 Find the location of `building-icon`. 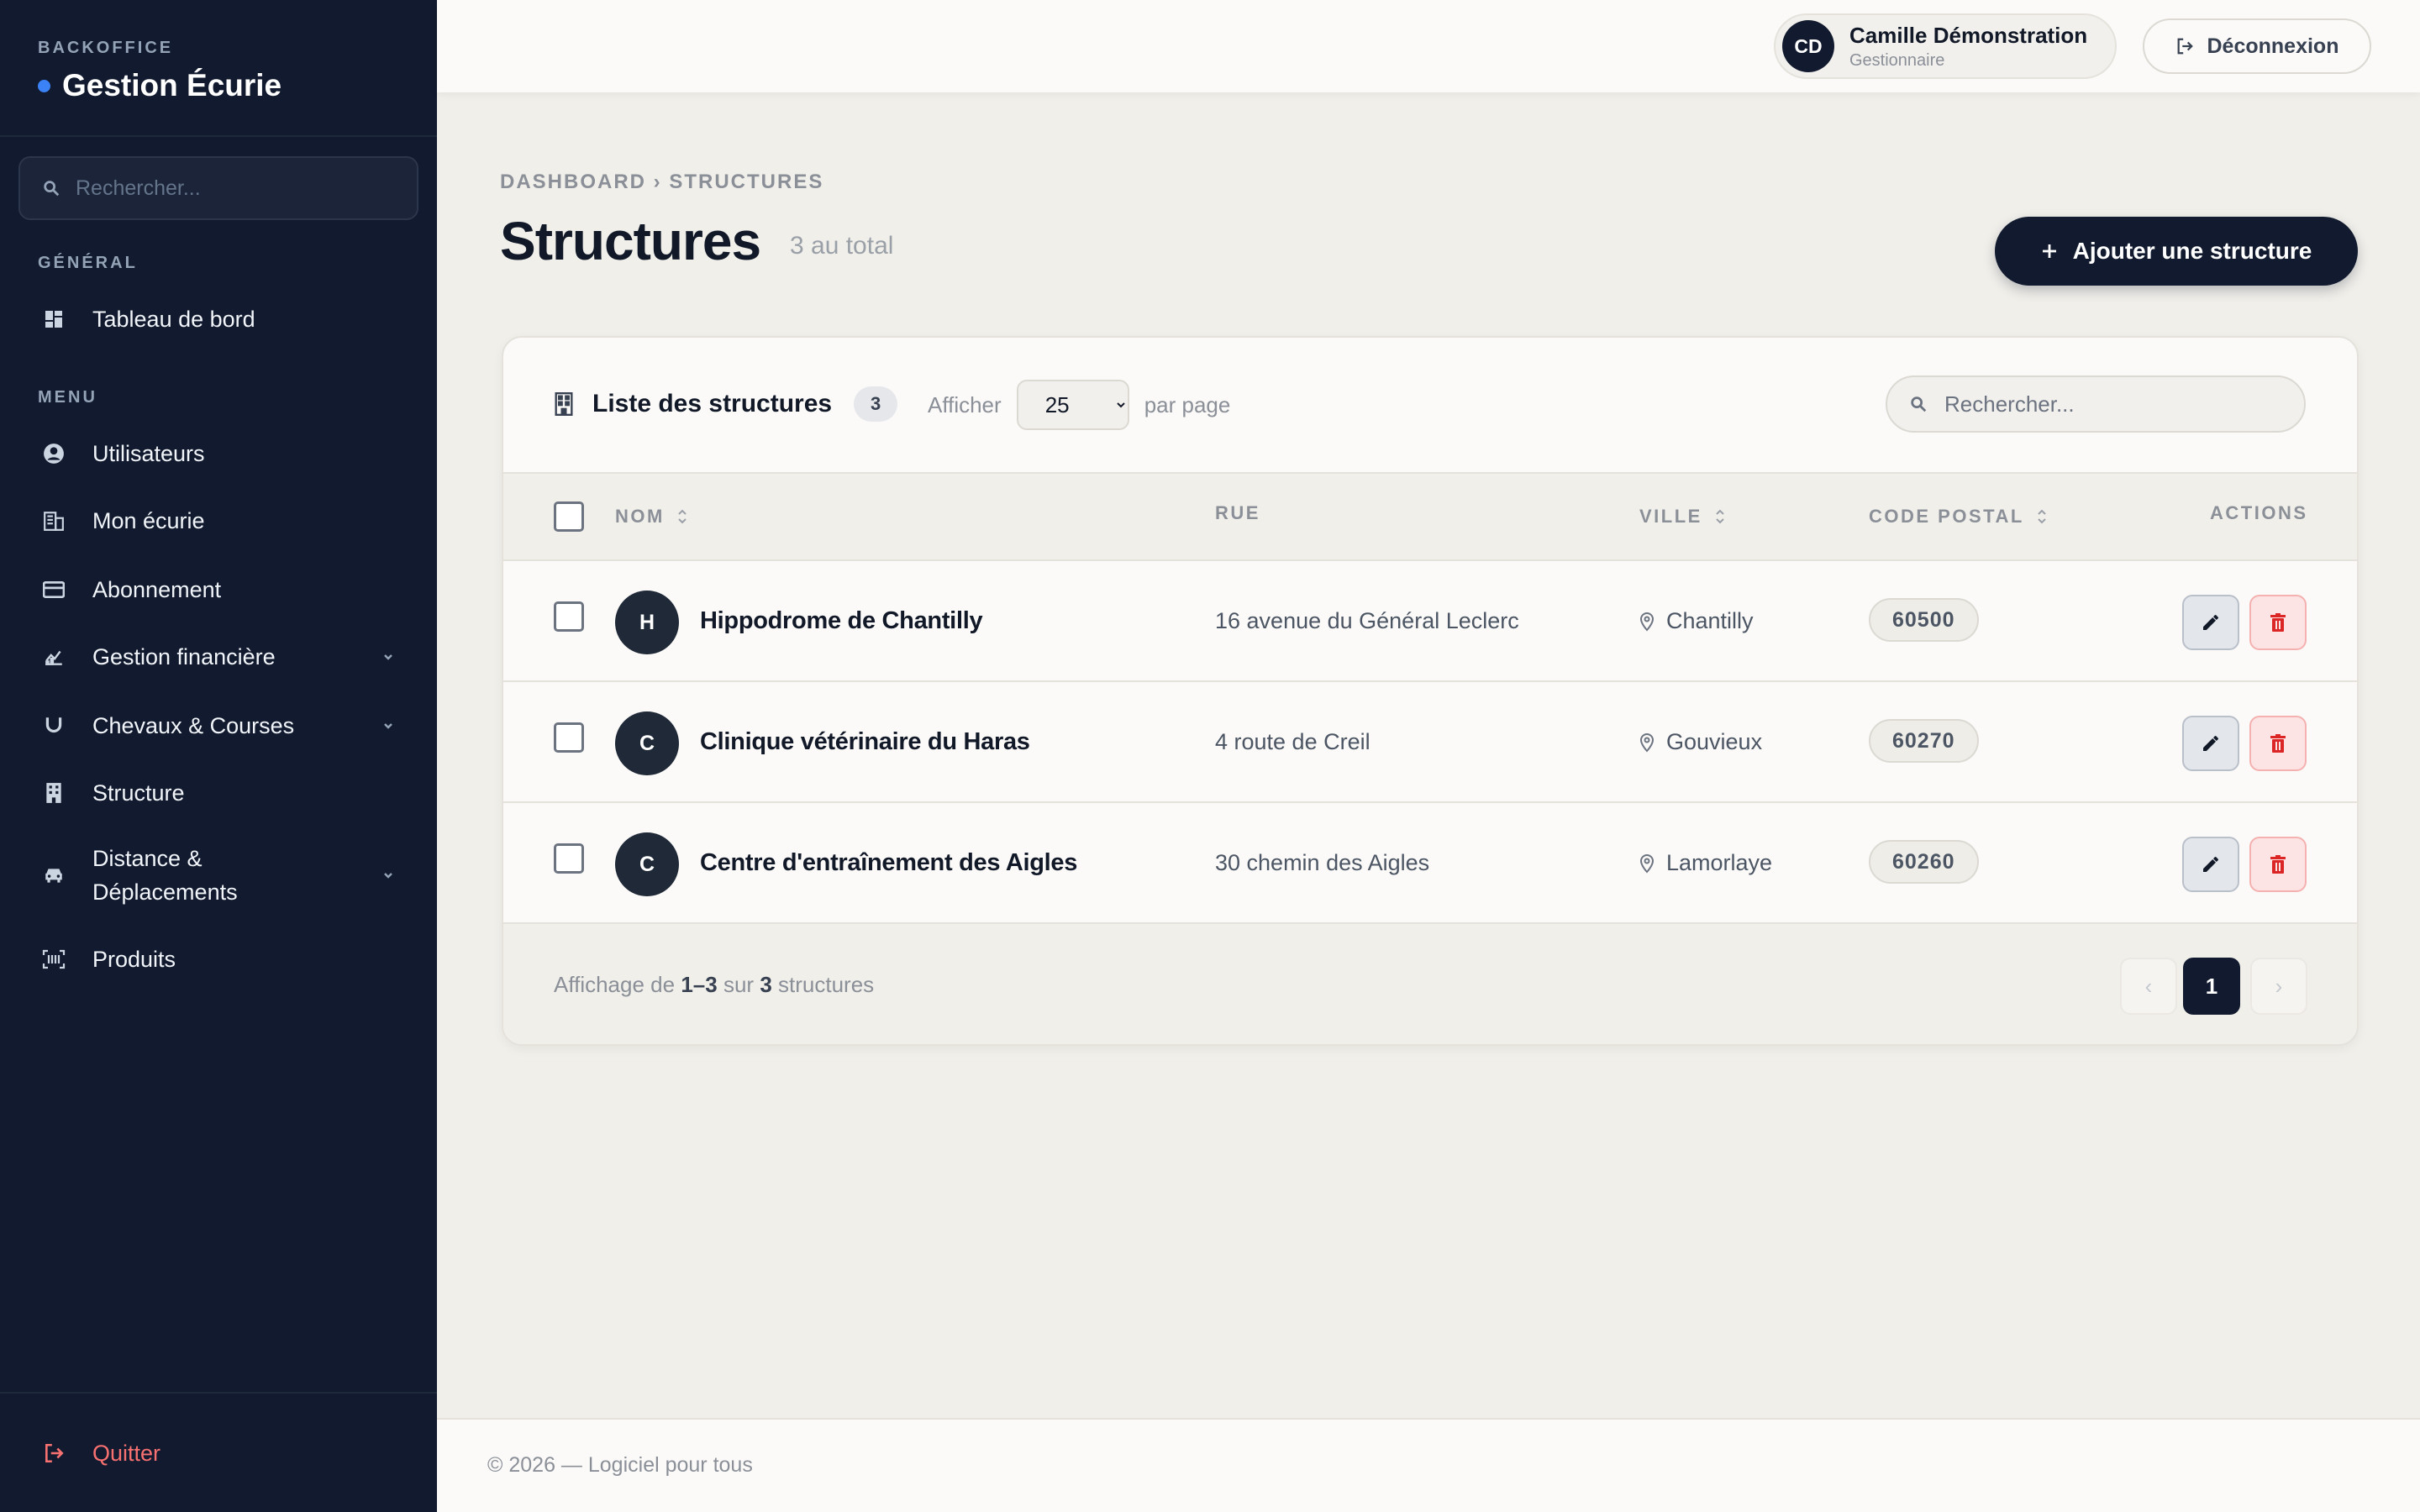

building-icon is located at coordinates (54, 521).